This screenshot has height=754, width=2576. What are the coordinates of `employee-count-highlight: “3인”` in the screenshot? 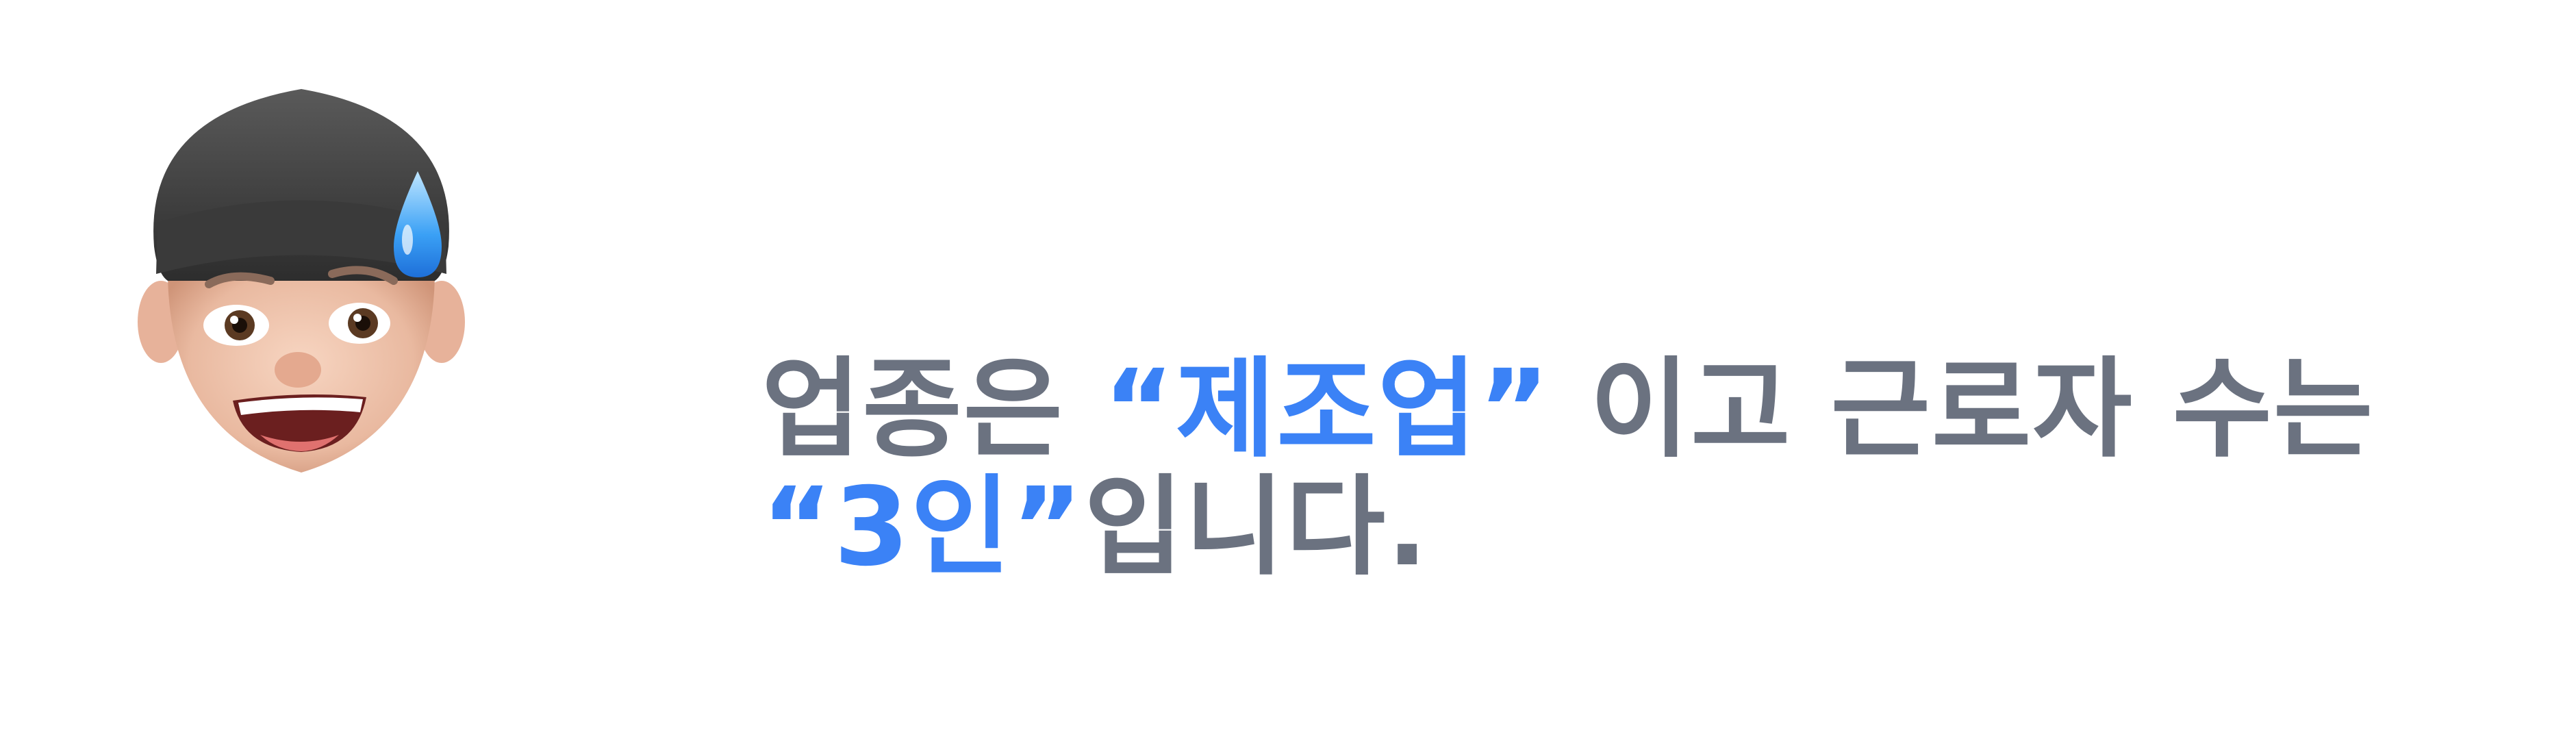 It's located at (923, 527).